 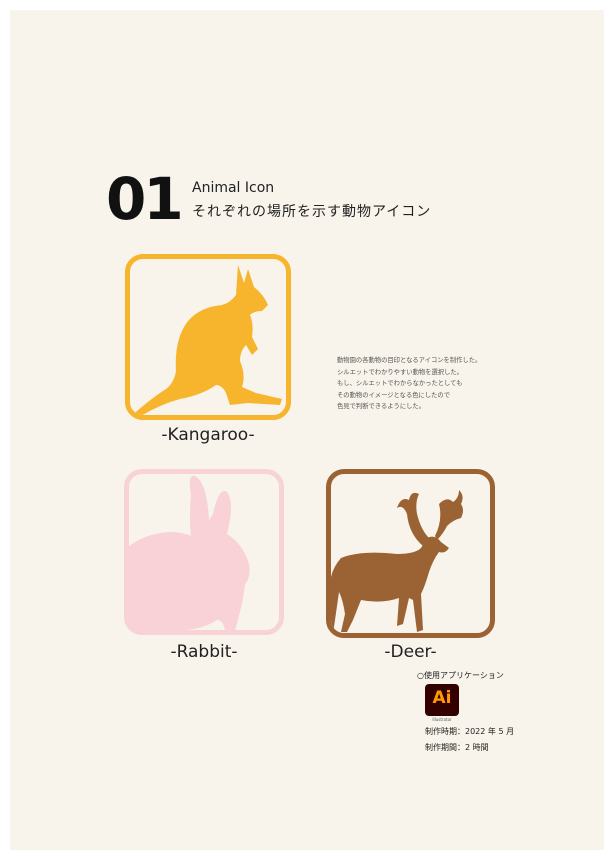 What do you see at coordinates (312, 212) in the screenshot?
I see `section-title-jp: それぞれの場所を示す動物アイコン` at bounding box center [312, 212].